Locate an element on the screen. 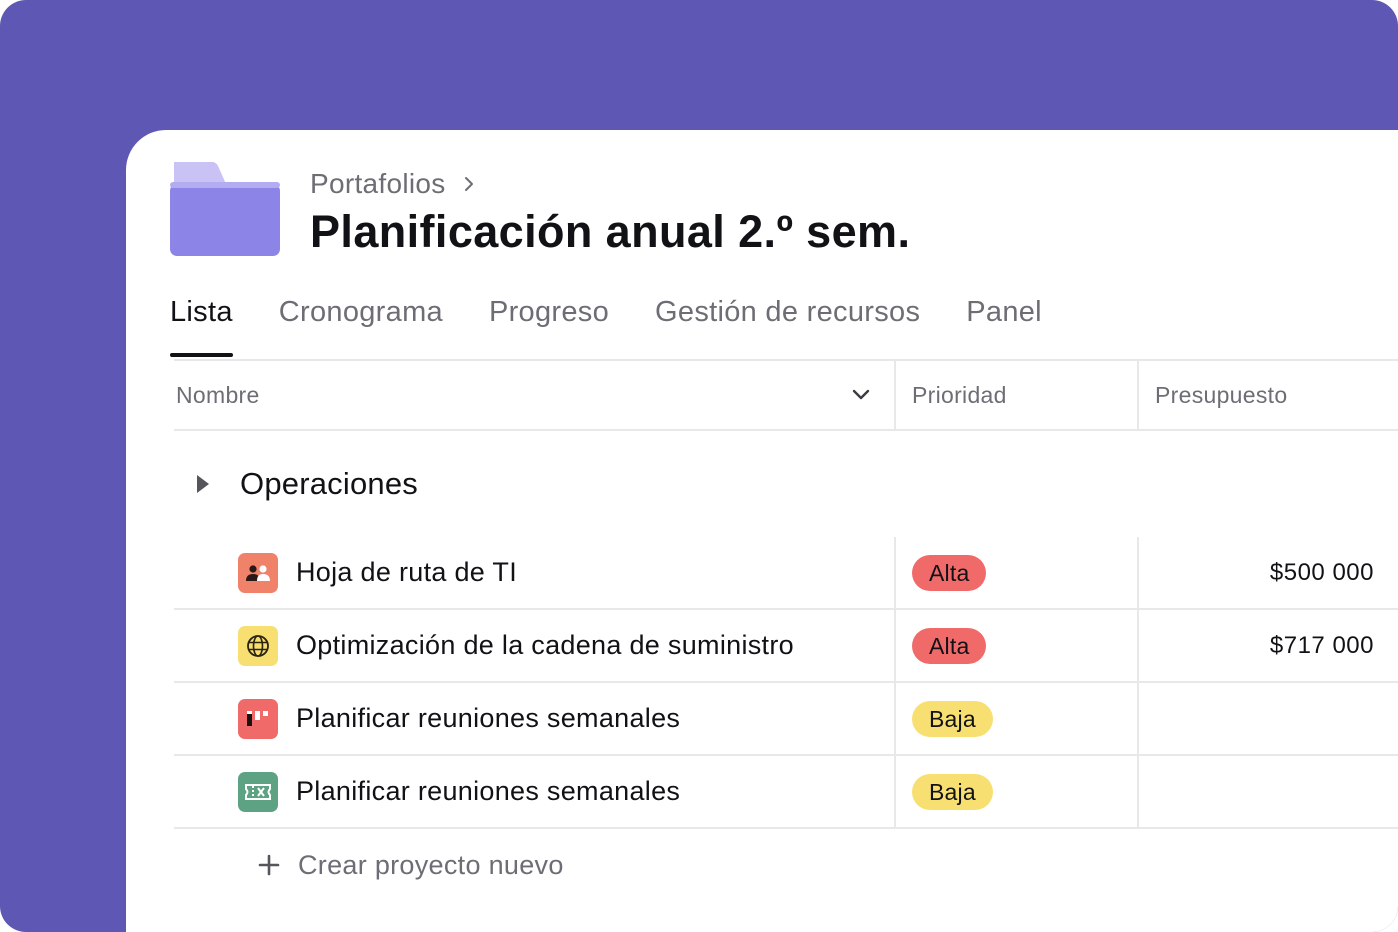 The height and width of the screenshot is (932, 1398). caret-right-icon is located at coordinates (203, 484).